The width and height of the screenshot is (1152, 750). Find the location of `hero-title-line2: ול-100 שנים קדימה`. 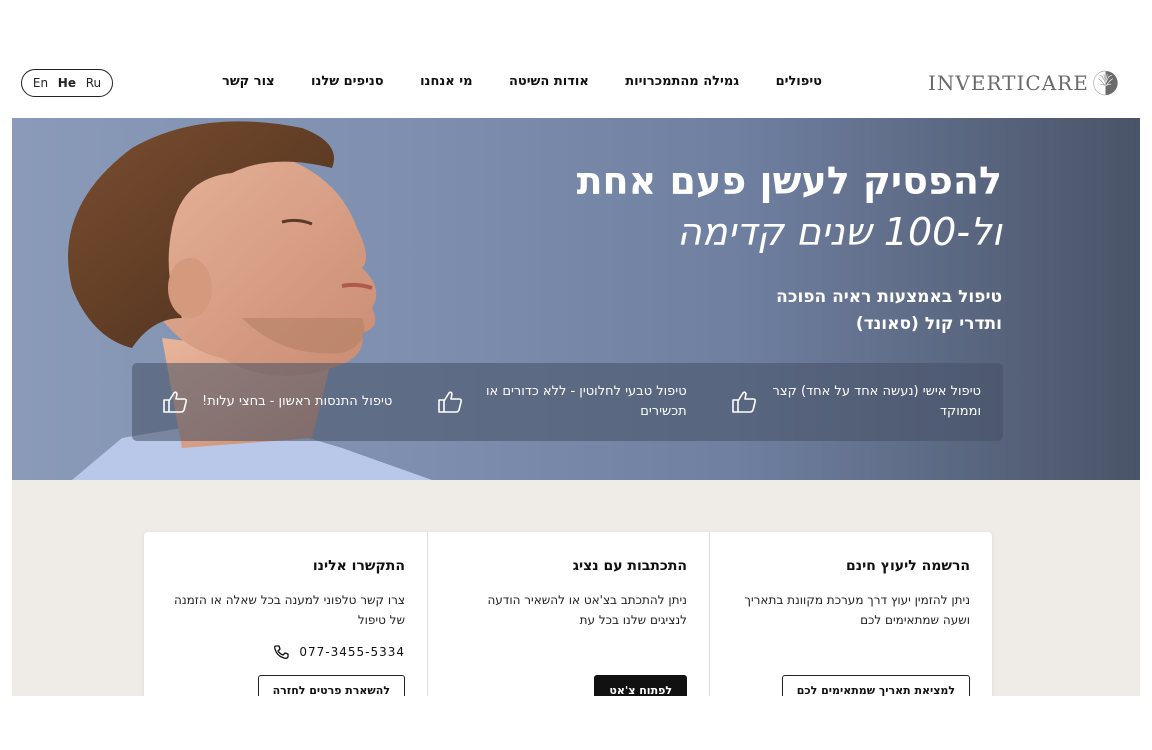

hero-title-line2: ול-100 שנים קדימה is located at coordinates (839, 232).